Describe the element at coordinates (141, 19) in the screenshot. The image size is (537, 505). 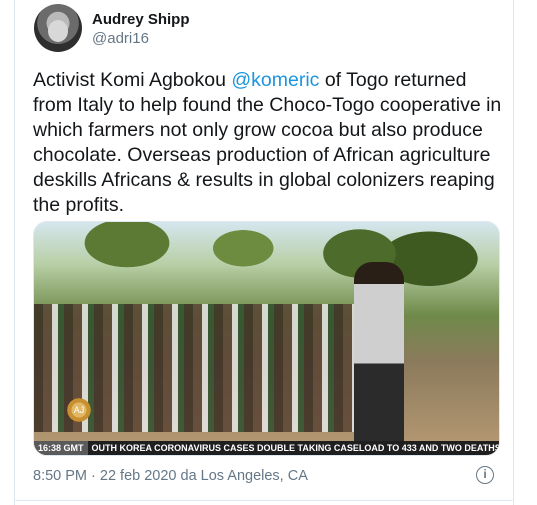
I see `author-name: Audrey Shipp` at that location.